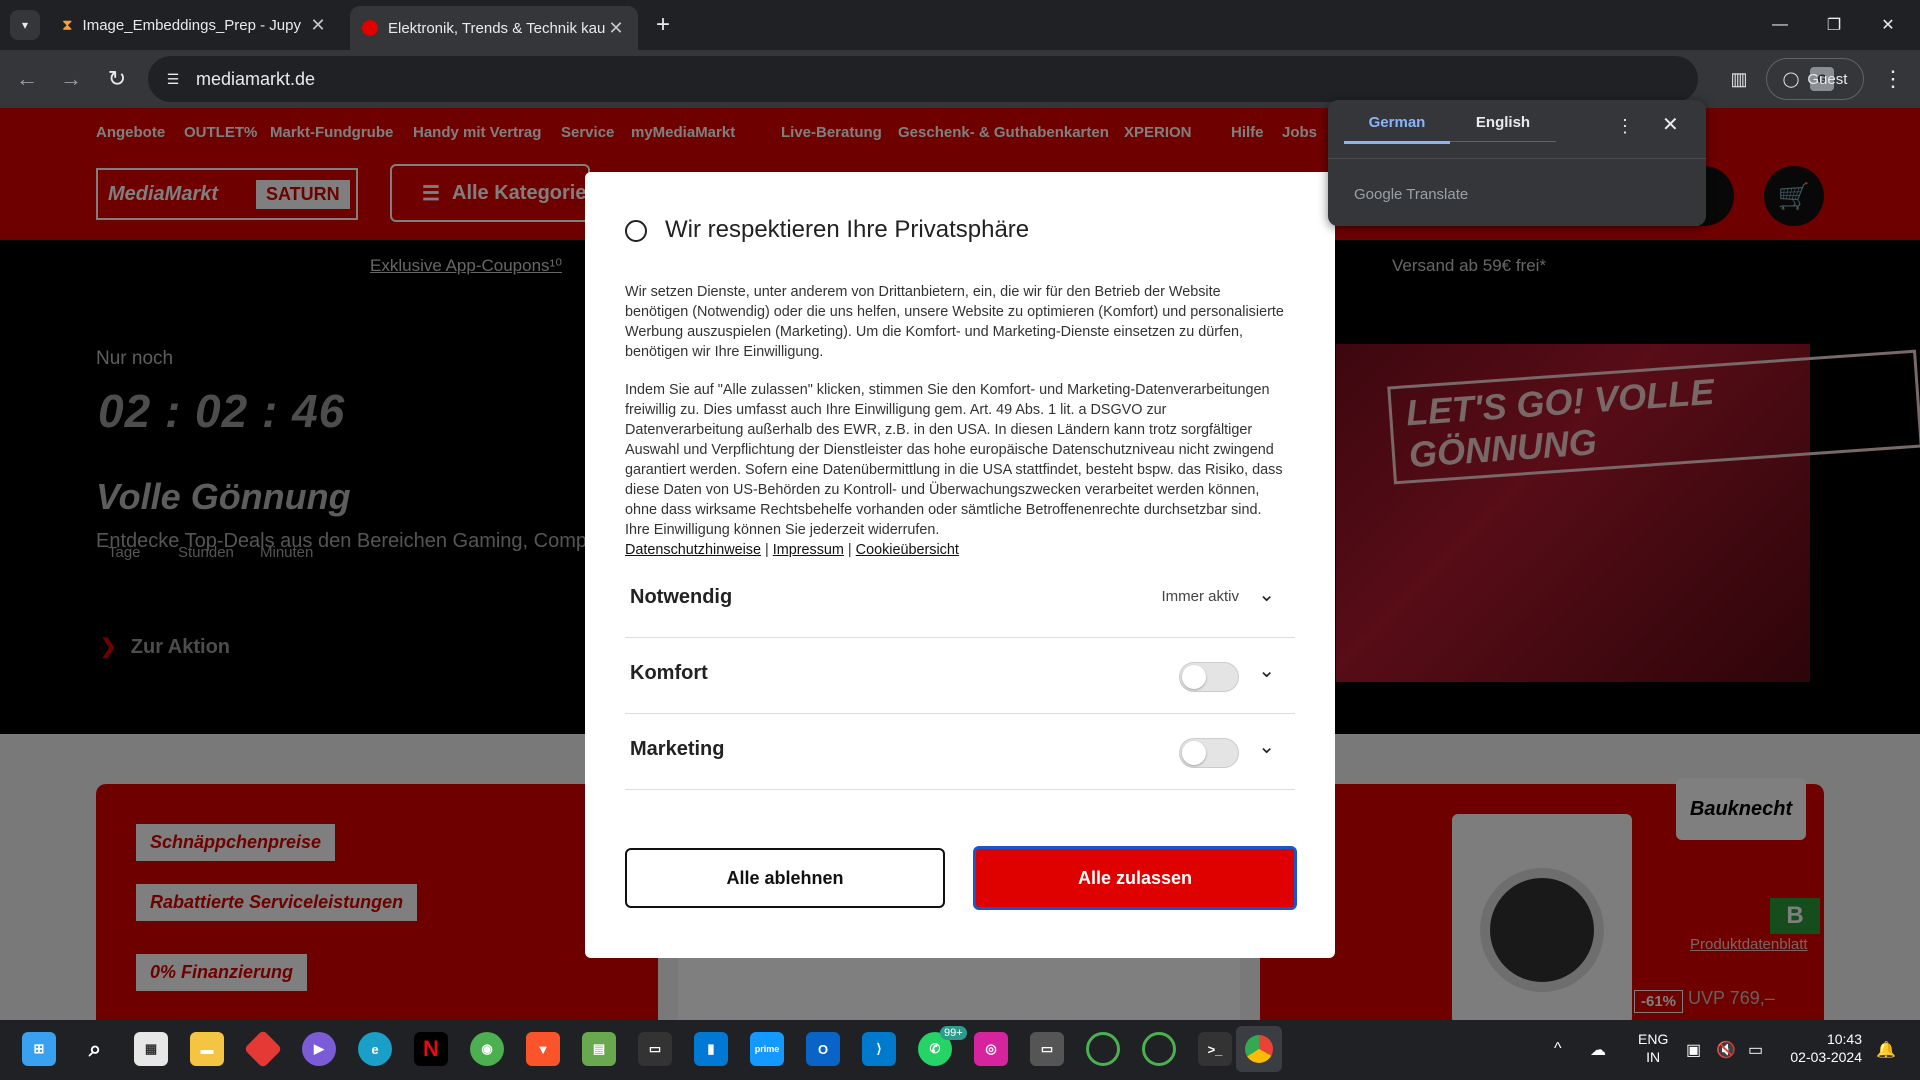 The width and height of the screenshot is (1920, 1080). I want to click on outlook-icon: O, so click(823, 1049).